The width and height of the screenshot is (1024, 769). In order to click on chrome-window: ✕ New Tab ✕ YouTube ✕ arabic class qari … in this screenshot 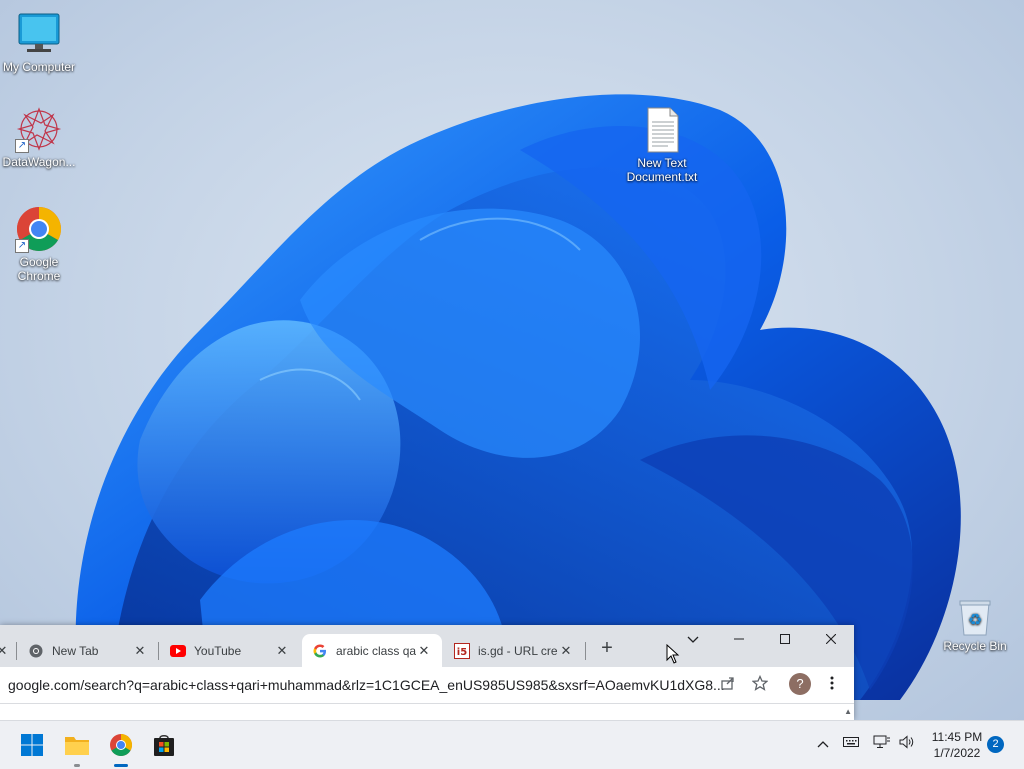, I will do `click(427, 673)`.